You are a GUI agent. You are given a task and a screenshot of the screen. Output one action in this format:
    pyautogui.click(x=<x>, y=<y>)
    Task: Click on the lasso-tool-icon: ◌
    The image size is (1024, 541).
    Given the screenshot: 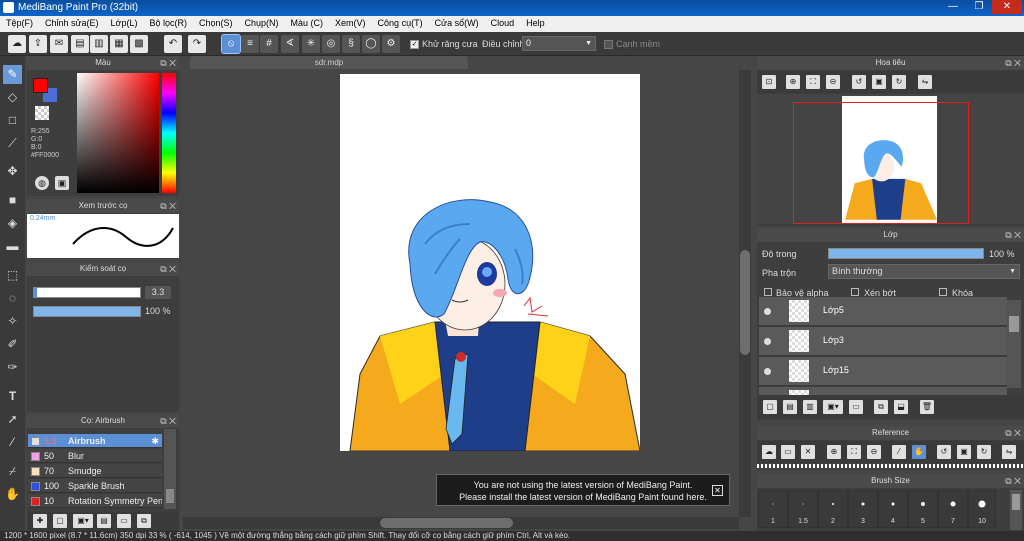 What is the action you would take?
    pyautogui.click(x=12, y=298)
    